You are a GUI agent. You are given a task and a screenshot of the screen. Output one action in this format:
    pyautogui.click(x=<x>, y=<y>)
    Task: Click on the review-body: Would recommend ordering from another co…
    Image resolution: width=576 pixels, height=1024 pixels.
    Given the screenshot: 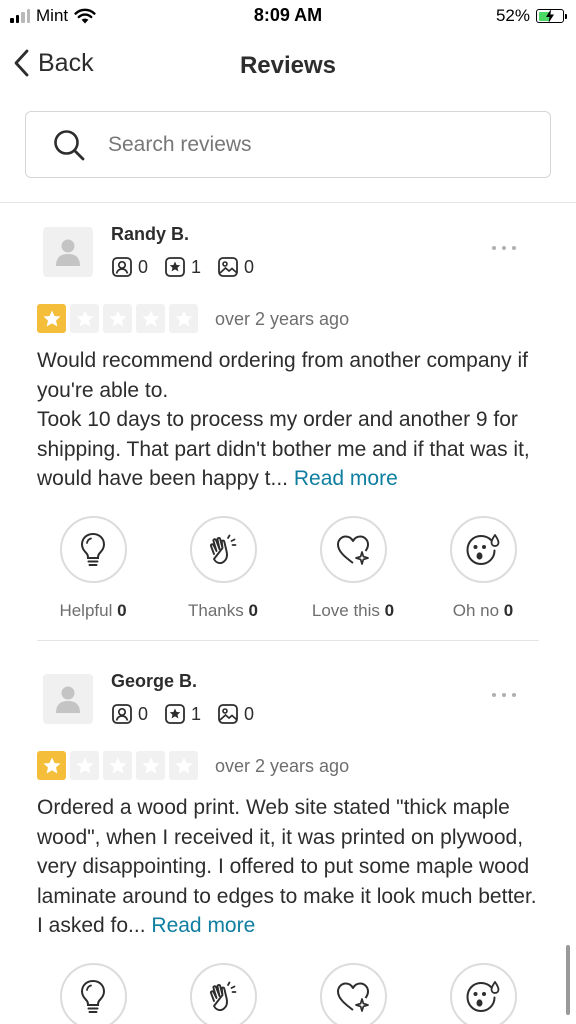 What is the action you would take?
    pyautogui.click(x=283, y=419)
    